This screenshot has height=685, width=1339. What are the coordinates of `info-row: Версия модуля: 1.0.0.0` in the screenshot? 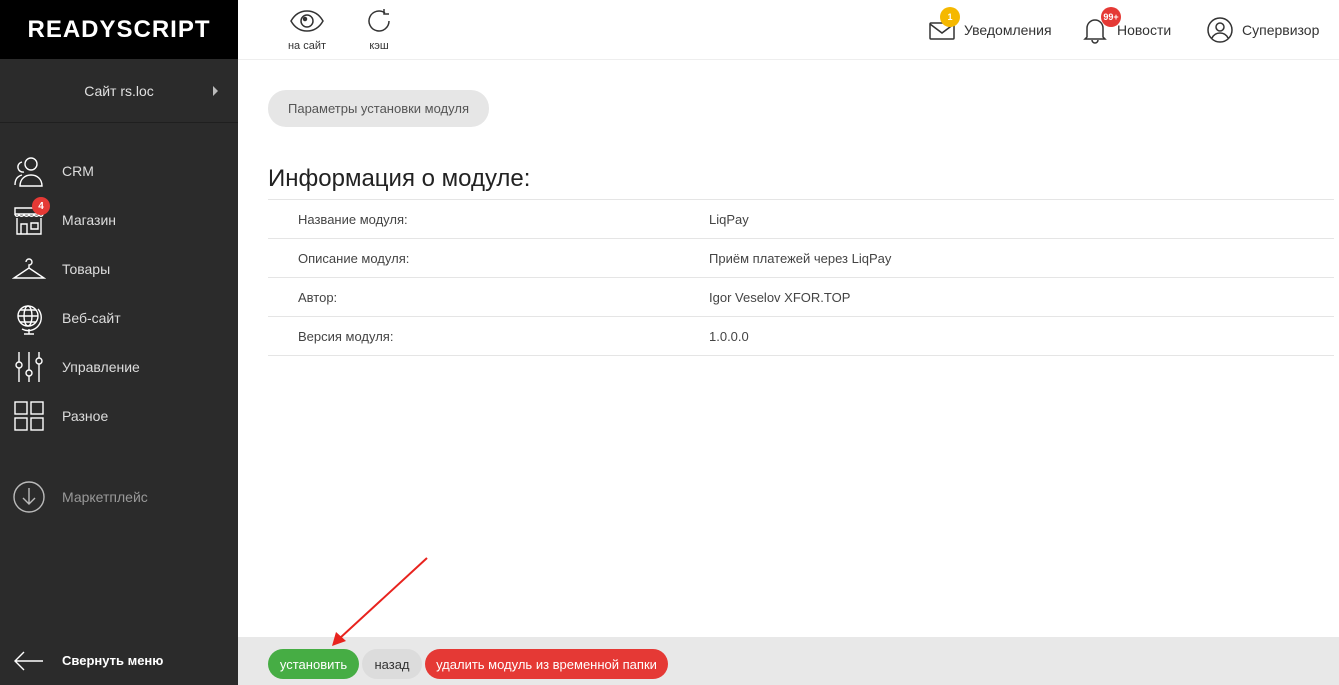 It's located at (801, 336).